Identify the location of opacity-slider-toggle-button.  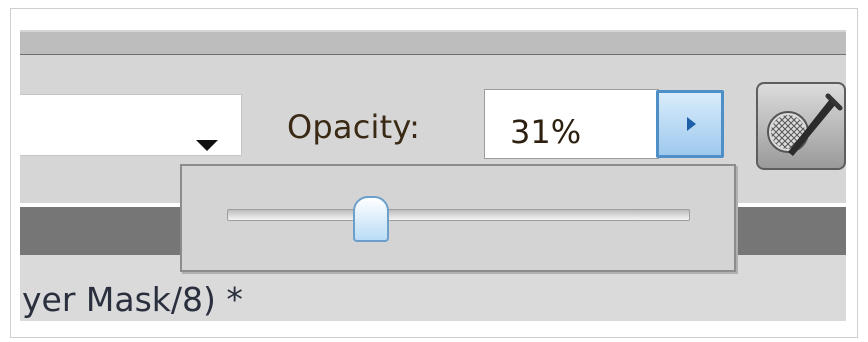
(690, 124).